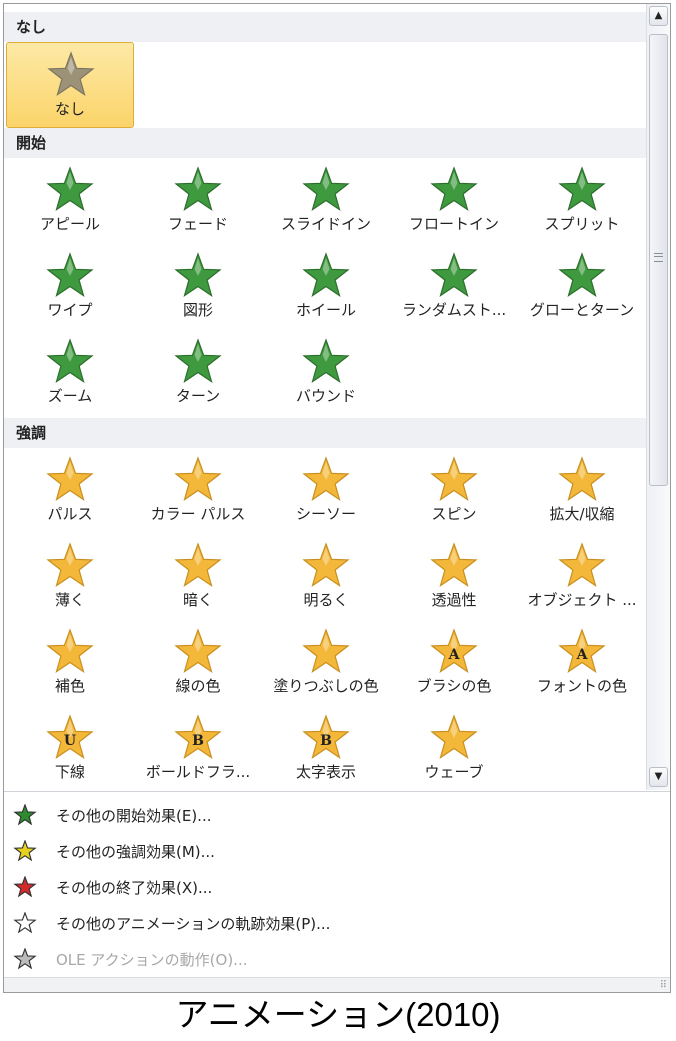  I want to click on effect-float-in: フロートイン, so click(454, 201).